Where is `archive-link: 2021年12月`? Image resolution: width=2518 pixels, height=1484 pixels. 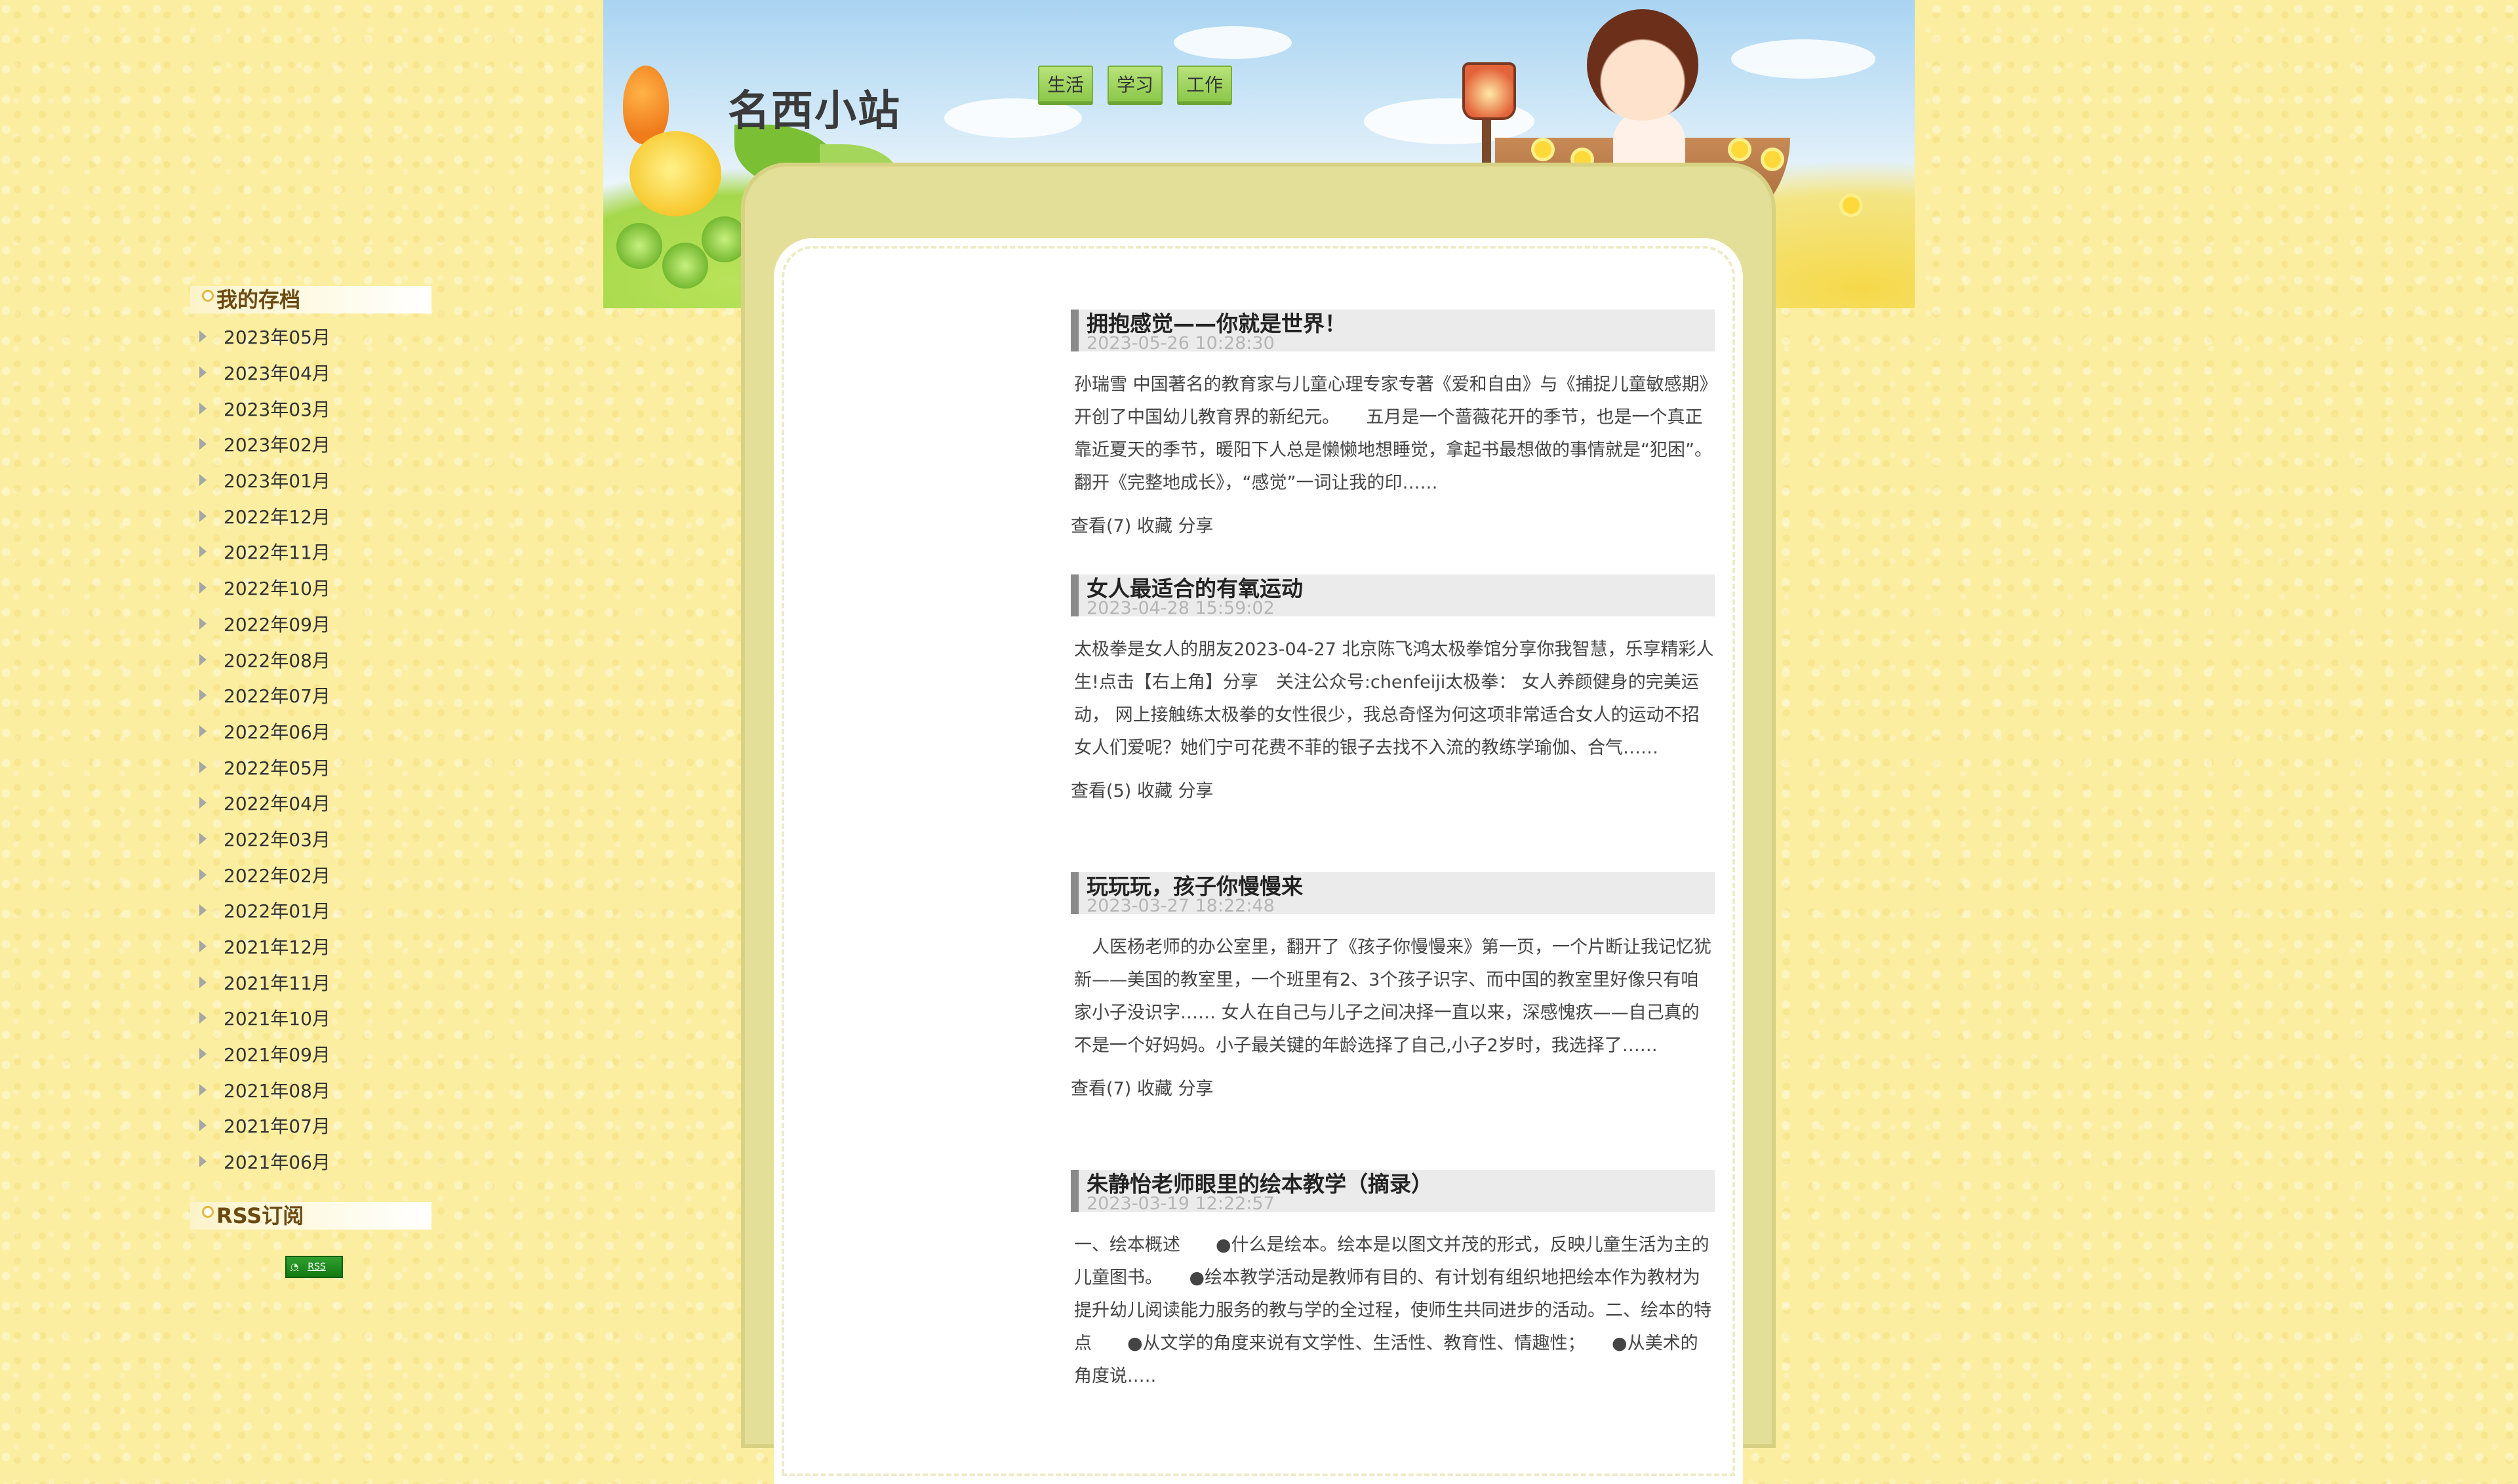
archive-link: 2021年12月 is located at coordinates (277, 946).